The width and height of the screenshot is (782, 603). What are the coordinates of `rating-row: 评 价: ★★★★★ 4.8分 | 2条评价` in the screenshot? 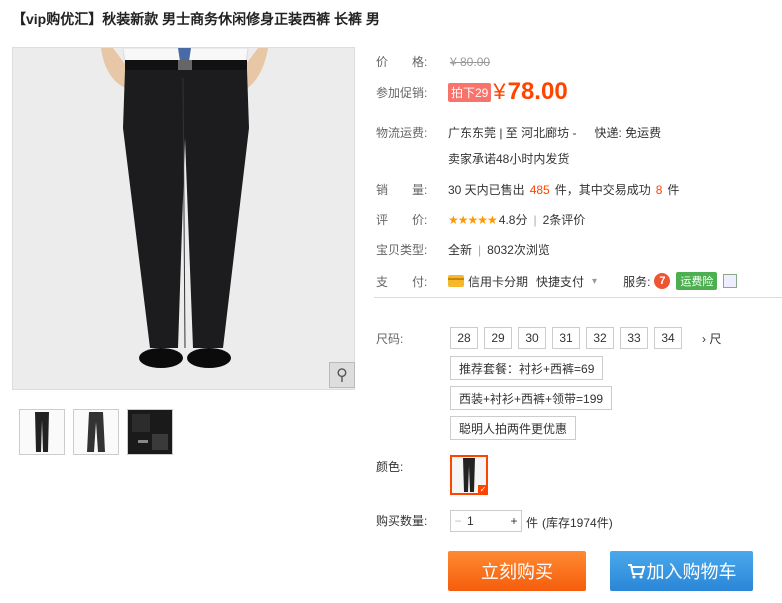 It's located at (480, 219).